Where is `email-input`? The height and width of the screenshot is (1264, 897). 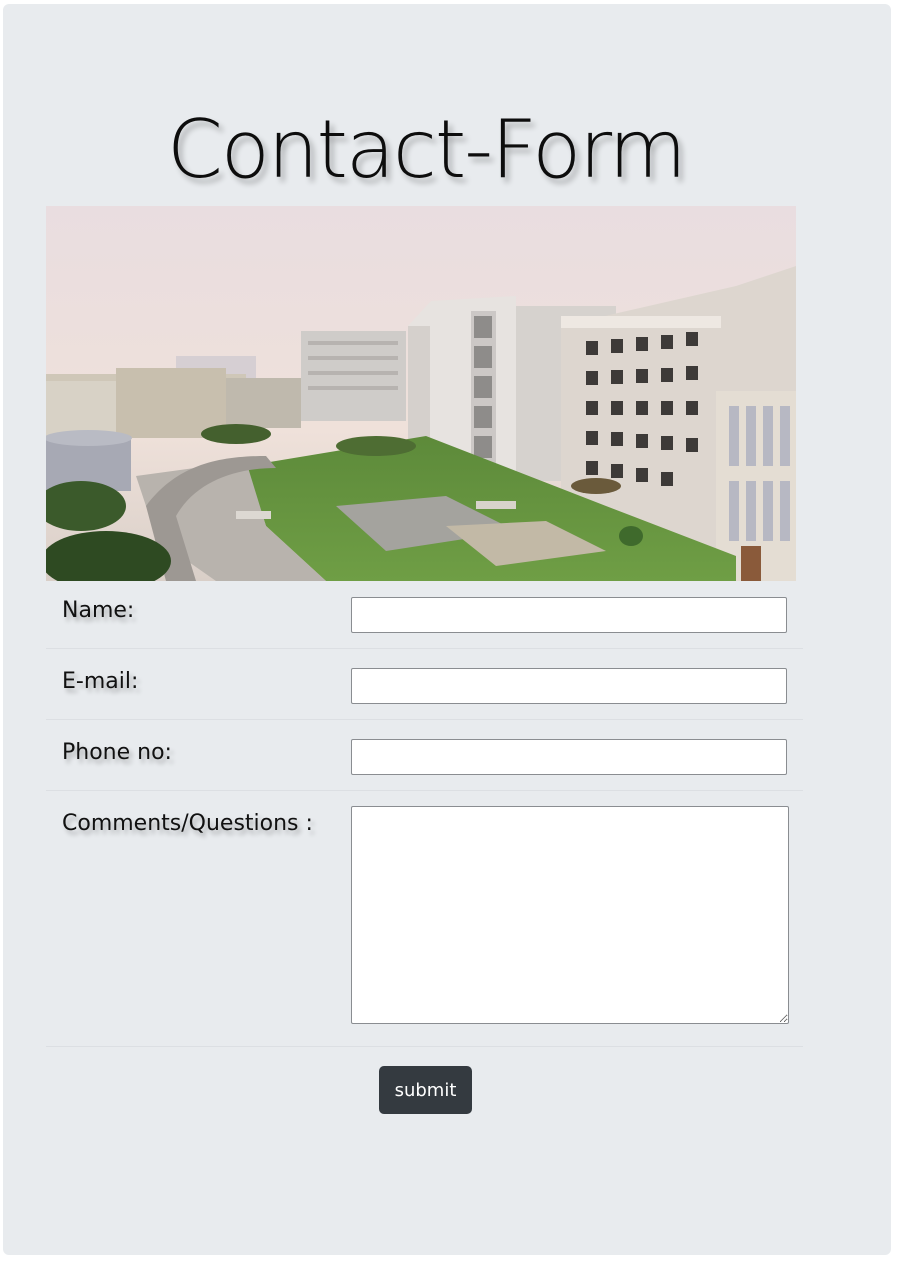 email-input is located at coordinates (569, 686).